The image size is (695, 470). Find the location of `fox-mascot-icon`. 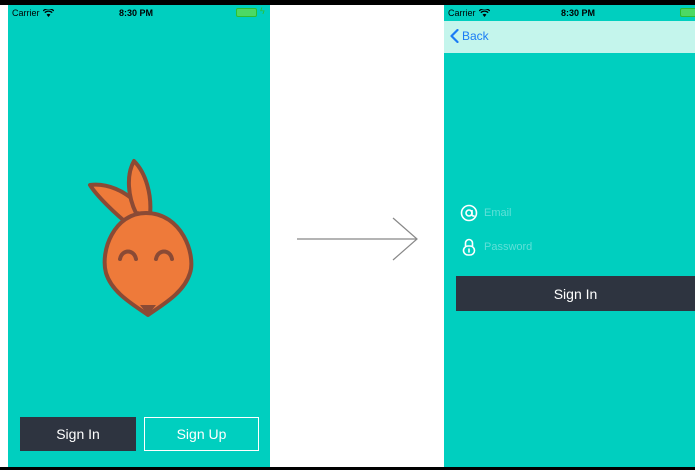

fox-mascot-icon is located at coordinates (141, 238).